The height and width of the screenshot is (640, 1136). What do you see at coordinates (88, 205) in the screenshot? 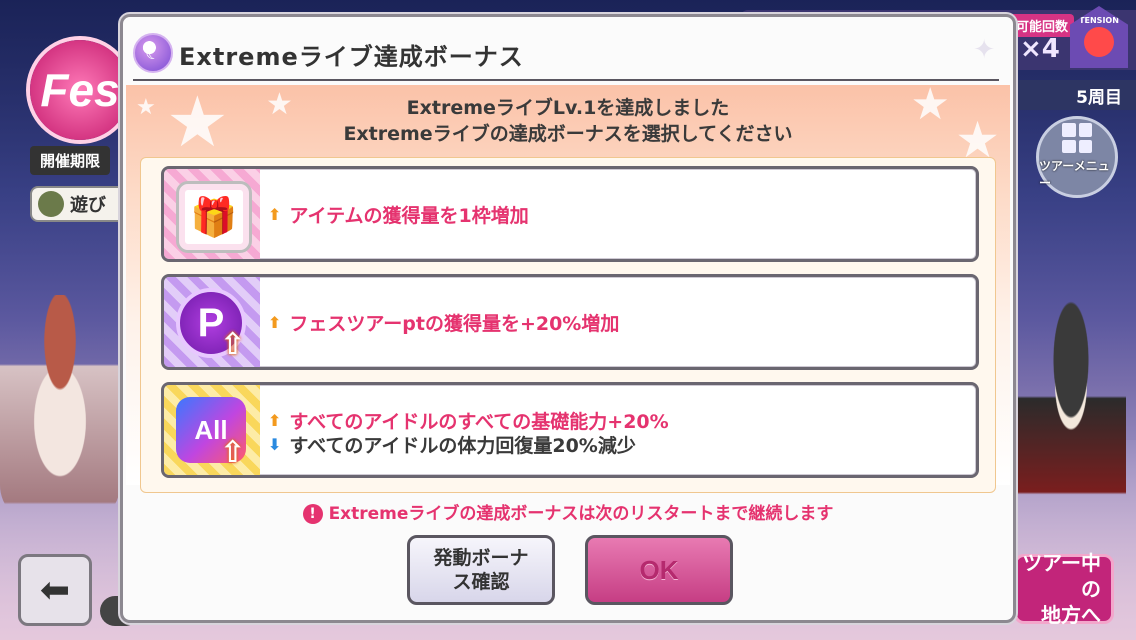
I see `play-label: 遊び` at bounding box center [88, 205].